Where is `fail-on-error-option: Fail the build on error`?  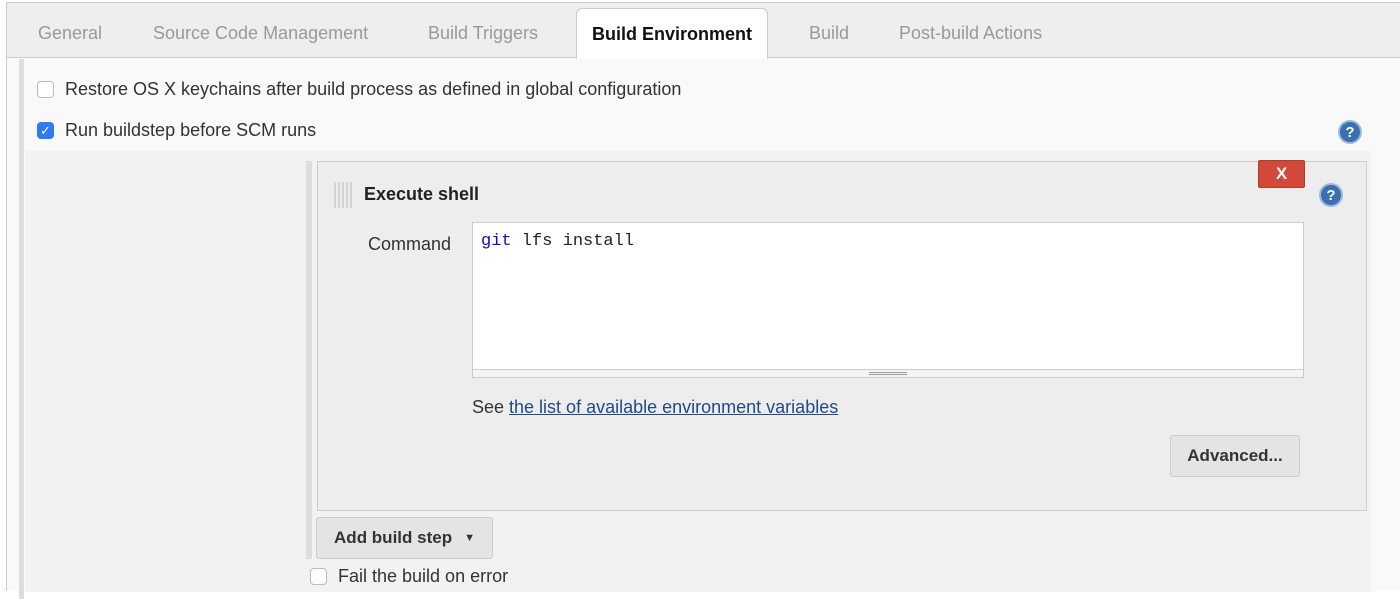 fail-on-error-option: Fail the build on error is located at coordinates (409, 576).